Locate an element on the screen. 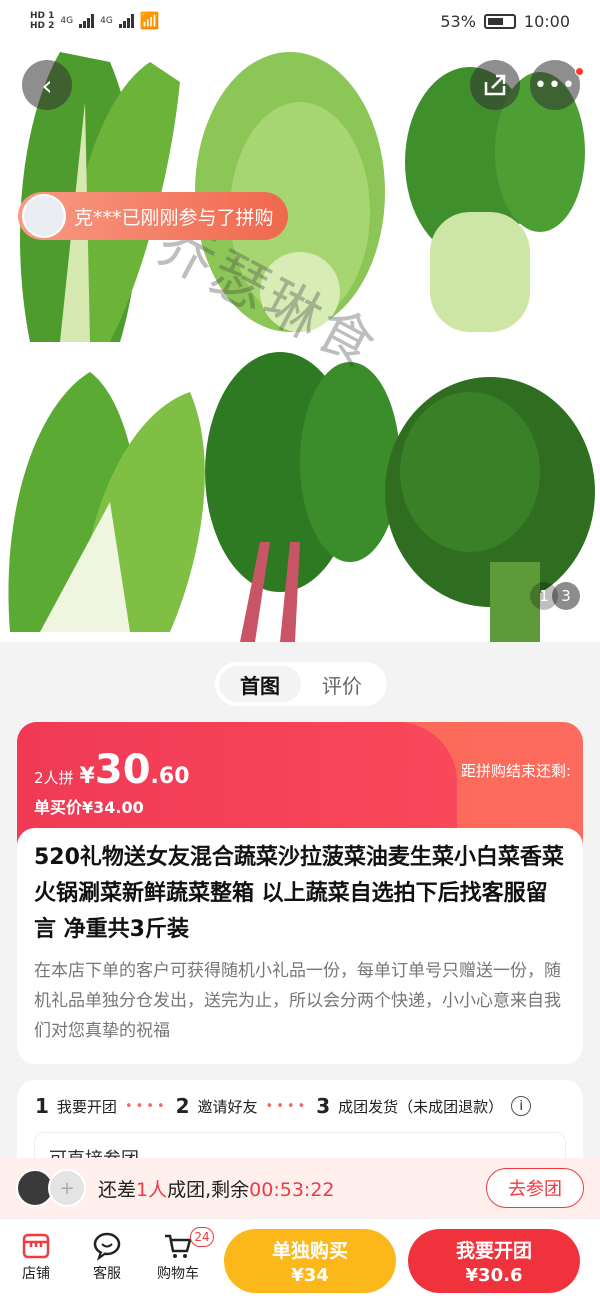 The height and width of the screenshot is (1300, 600). group-missing-count: 1人 is located at coordinates (152, 1189).